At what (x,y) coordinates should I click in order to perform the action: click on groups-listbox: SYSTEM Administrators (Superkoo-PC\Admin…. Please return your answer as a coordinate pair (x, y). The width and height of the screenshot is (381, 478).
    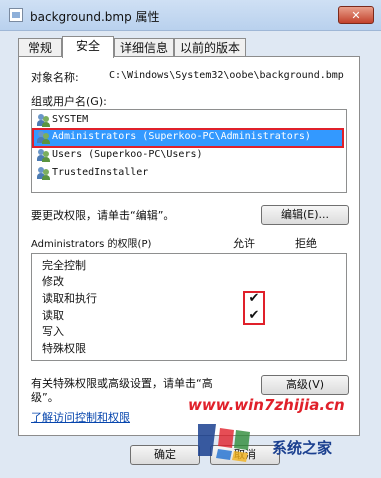
    Looking at the image, I should click on (189, 151).